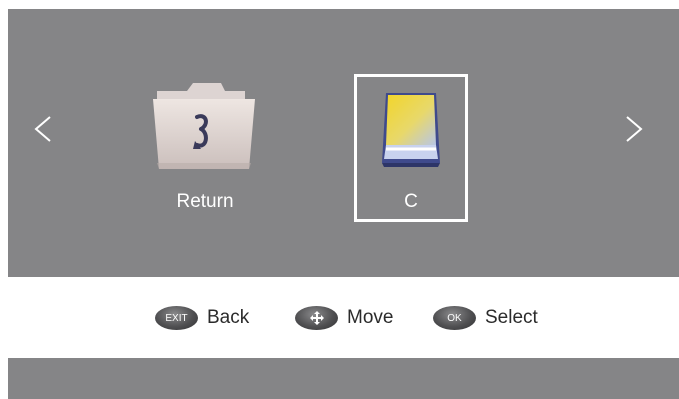 Image resolution: width=679 pixels, height=399 pixels. What do you see at coordinates (205, 201) in the screenshot?
I see `item-label: Return` at bounding box center [205, 201].